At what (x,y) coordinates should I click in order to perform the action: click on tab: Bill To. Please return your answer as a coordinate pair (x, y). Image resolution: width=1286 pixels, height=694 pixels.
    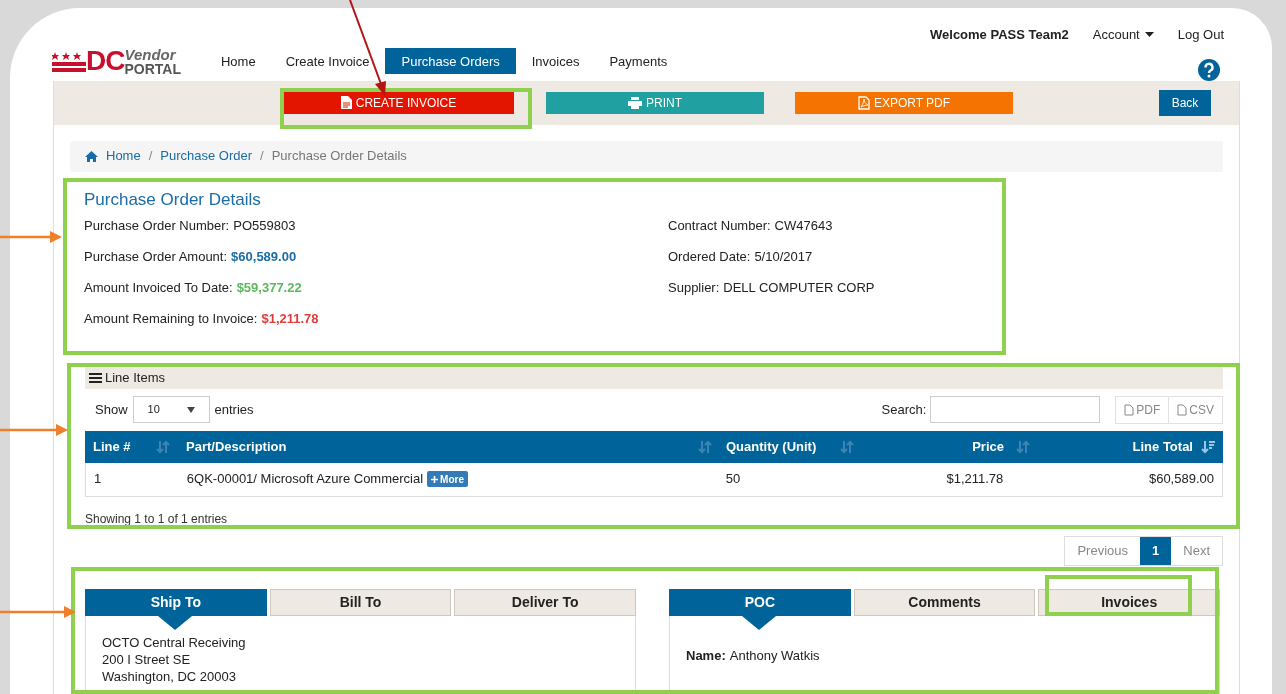
    Looking at the image, I should click on (360, 602).